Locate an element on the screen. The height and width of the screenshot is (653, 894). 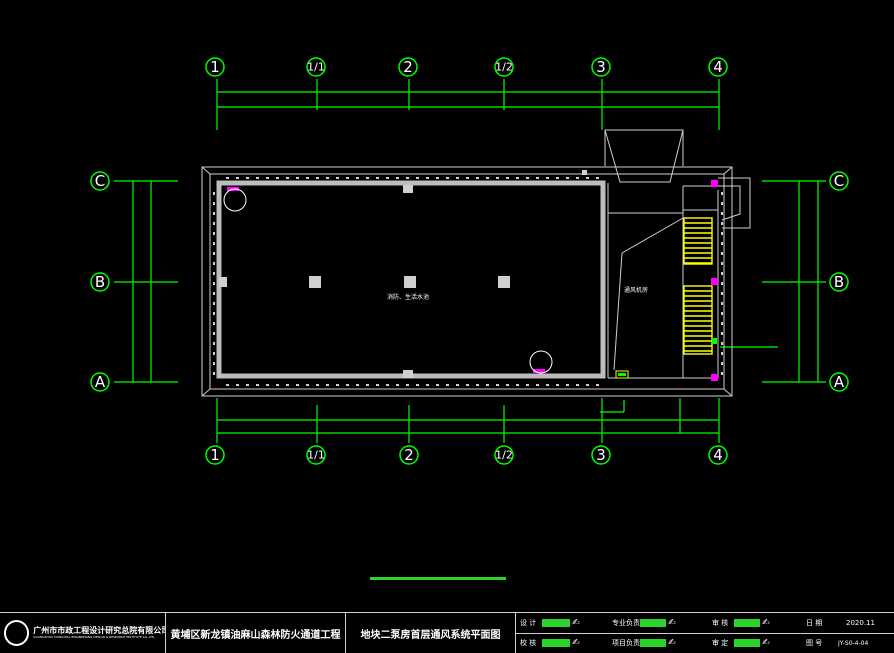
design-name is located at coordinates (556, 623).